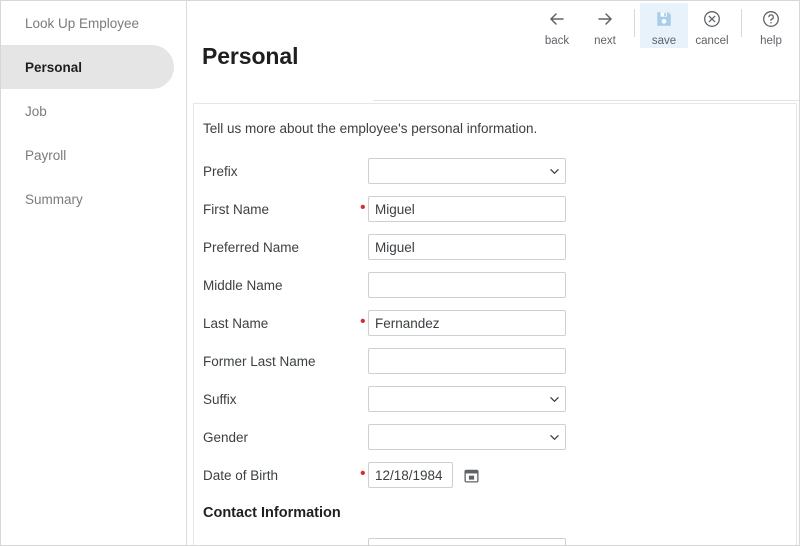 This screenshot has width=800, height=546. I want to click on field-row-former-last-name: Former Last Name, so click(499, 361).